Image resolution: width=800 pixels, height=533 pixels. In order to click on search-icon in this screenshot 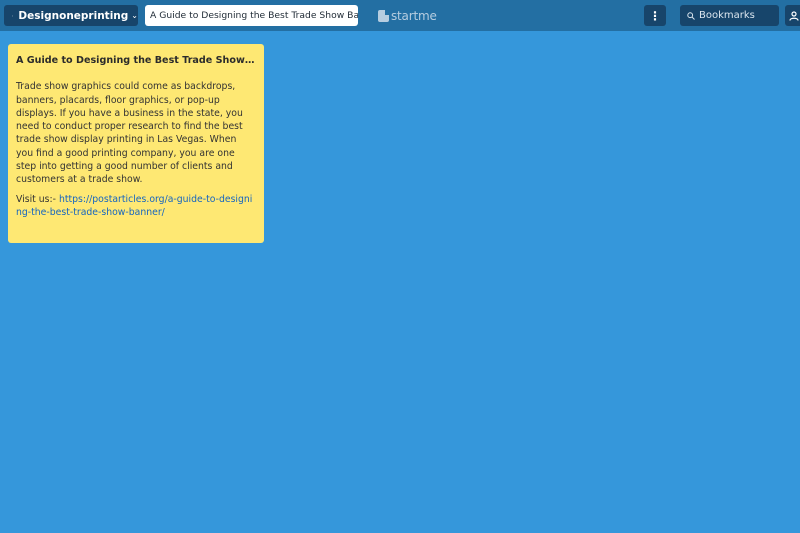, I will do `click(691, 15)`.